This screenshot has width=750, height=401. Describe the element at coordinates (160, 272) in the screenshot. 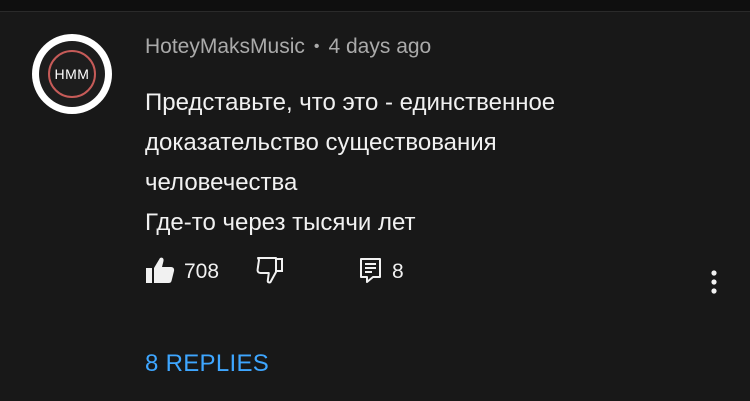

I see `thumb-up-icon` at that location.